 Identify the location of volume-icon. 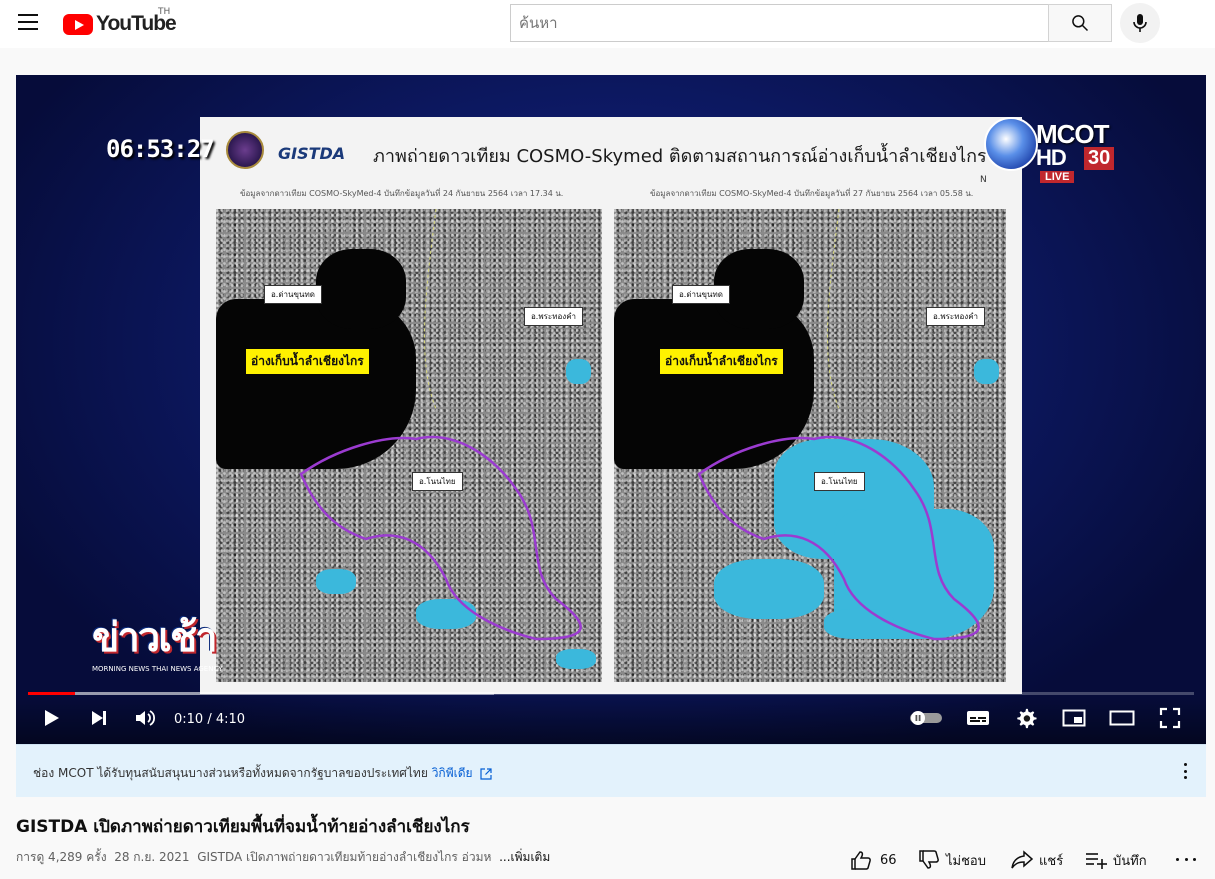
(146, 718).